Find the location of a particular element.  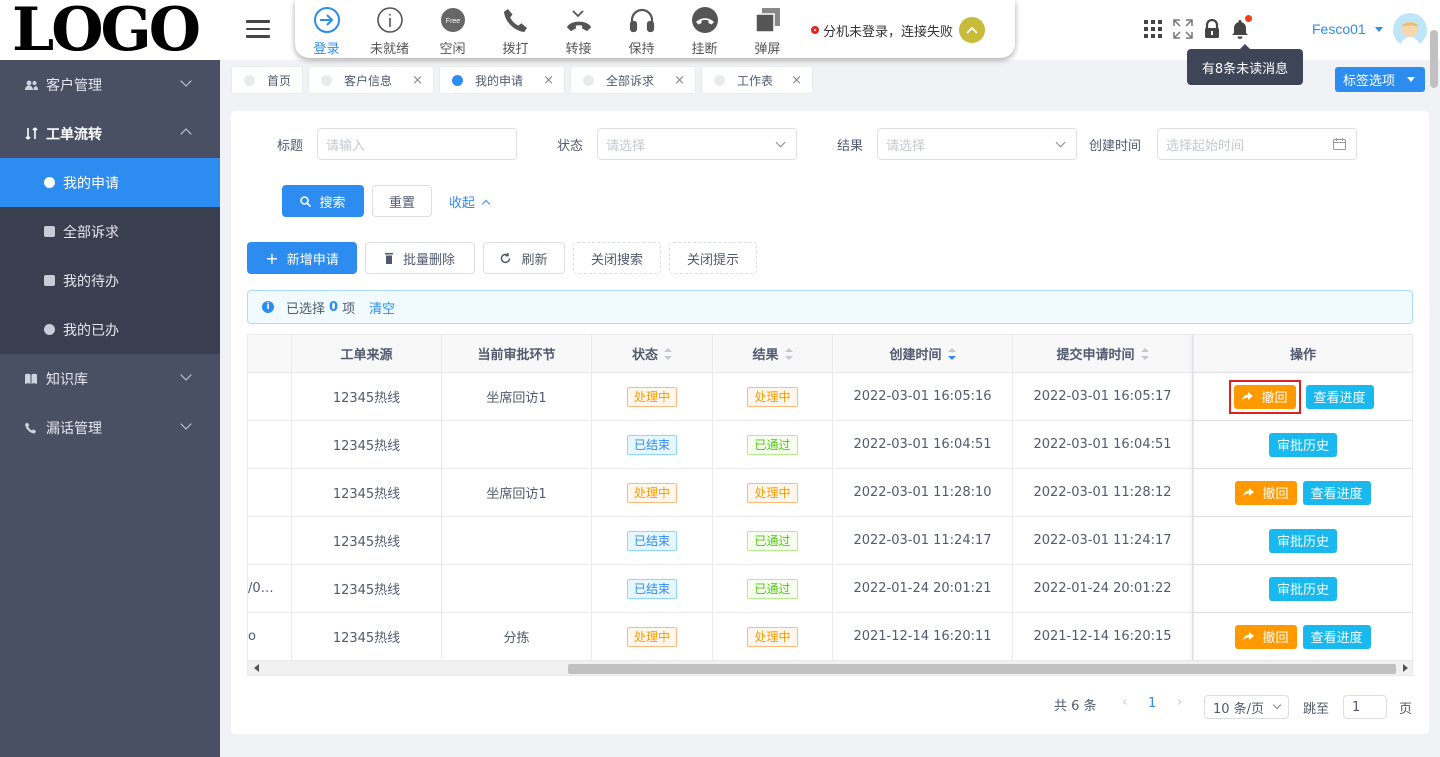

tag-options-dropdown: 标签选项 is located at coordinates (1380, 79).